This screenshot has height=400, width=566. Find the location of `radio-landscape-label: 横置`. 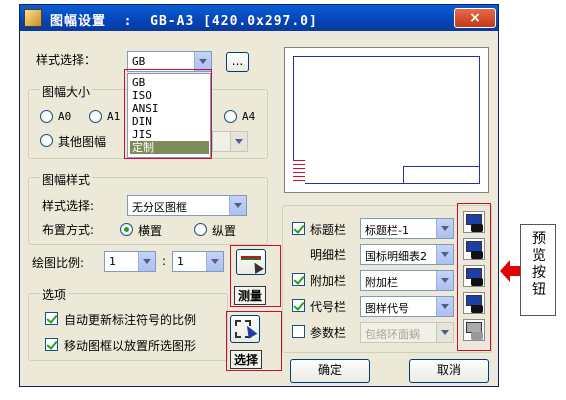

radio-landscape-label: 横置 is located at coordinates (150, 231).